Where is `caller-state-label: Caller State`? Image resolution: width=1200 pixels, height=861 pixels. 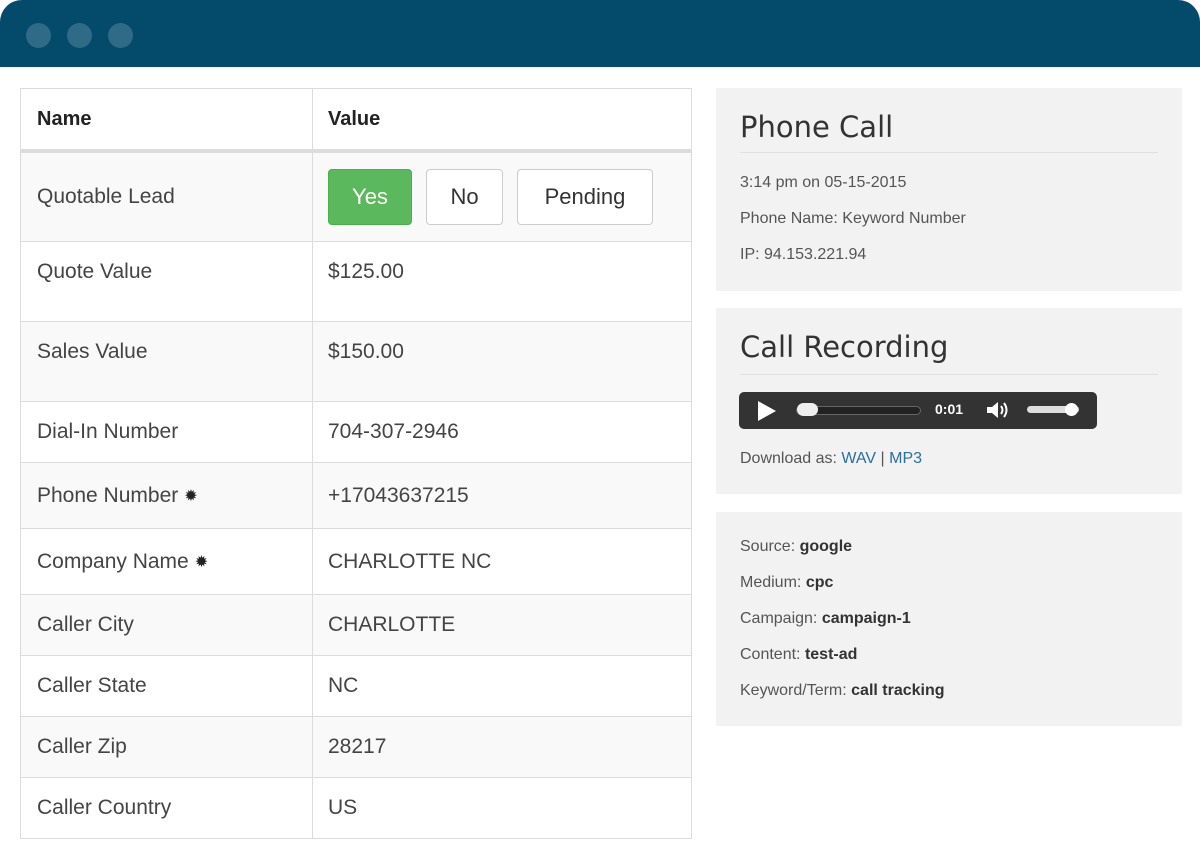
caller-state-label: Caller State is located at coordinates (92, 685).